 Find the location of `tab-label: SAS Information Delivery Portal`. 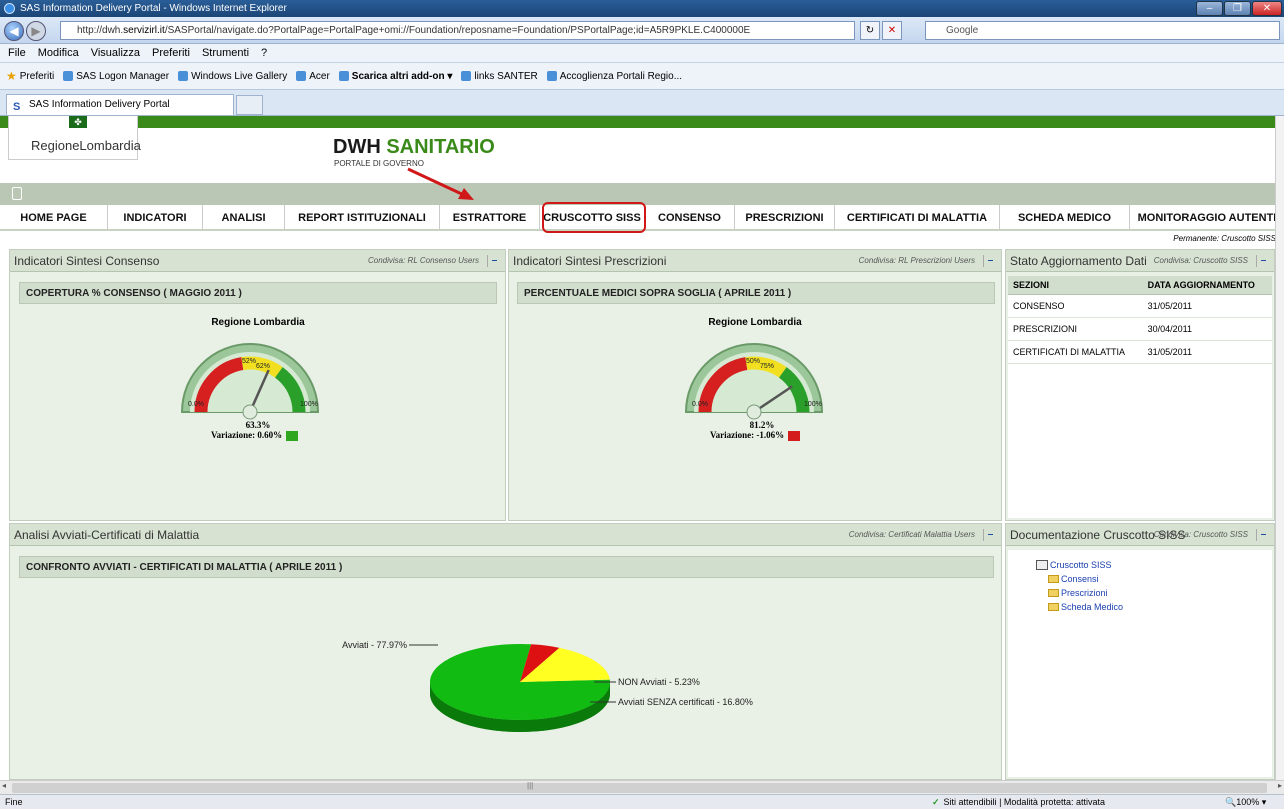

tab-label: SAS Information Delivery Portal is located at coordinates (99, 104).